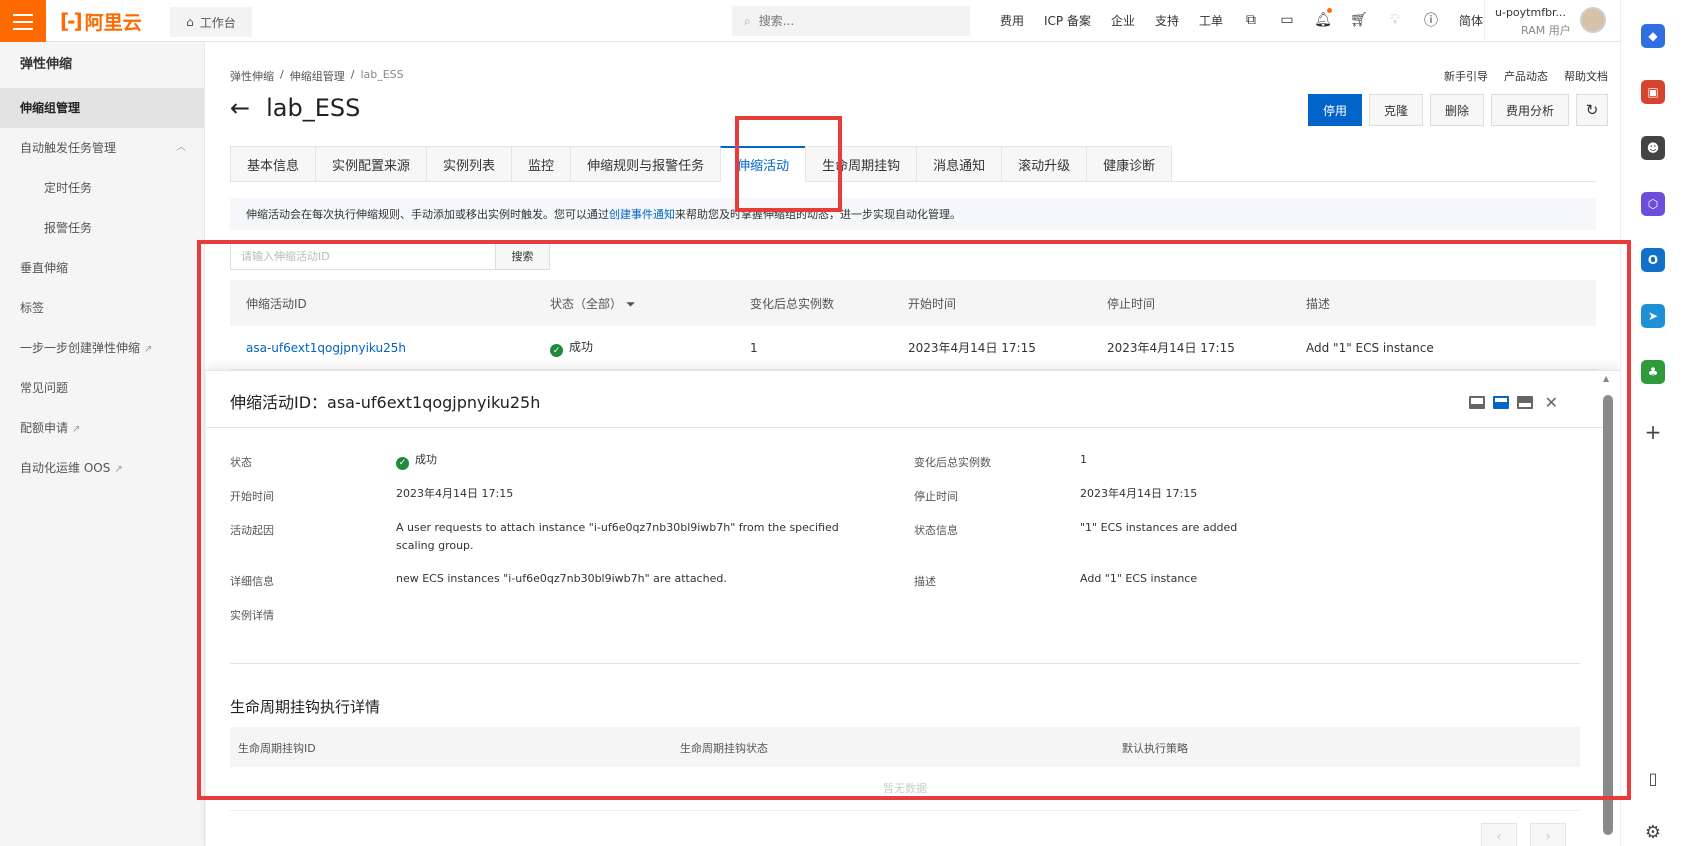 Image resolution: width=1683 pixels, height=846 pixels. What do you see at coordinates (959, 164) in the screenshot?
I see `tab-notifications: 消息通知` at bounding box center [959, 164].